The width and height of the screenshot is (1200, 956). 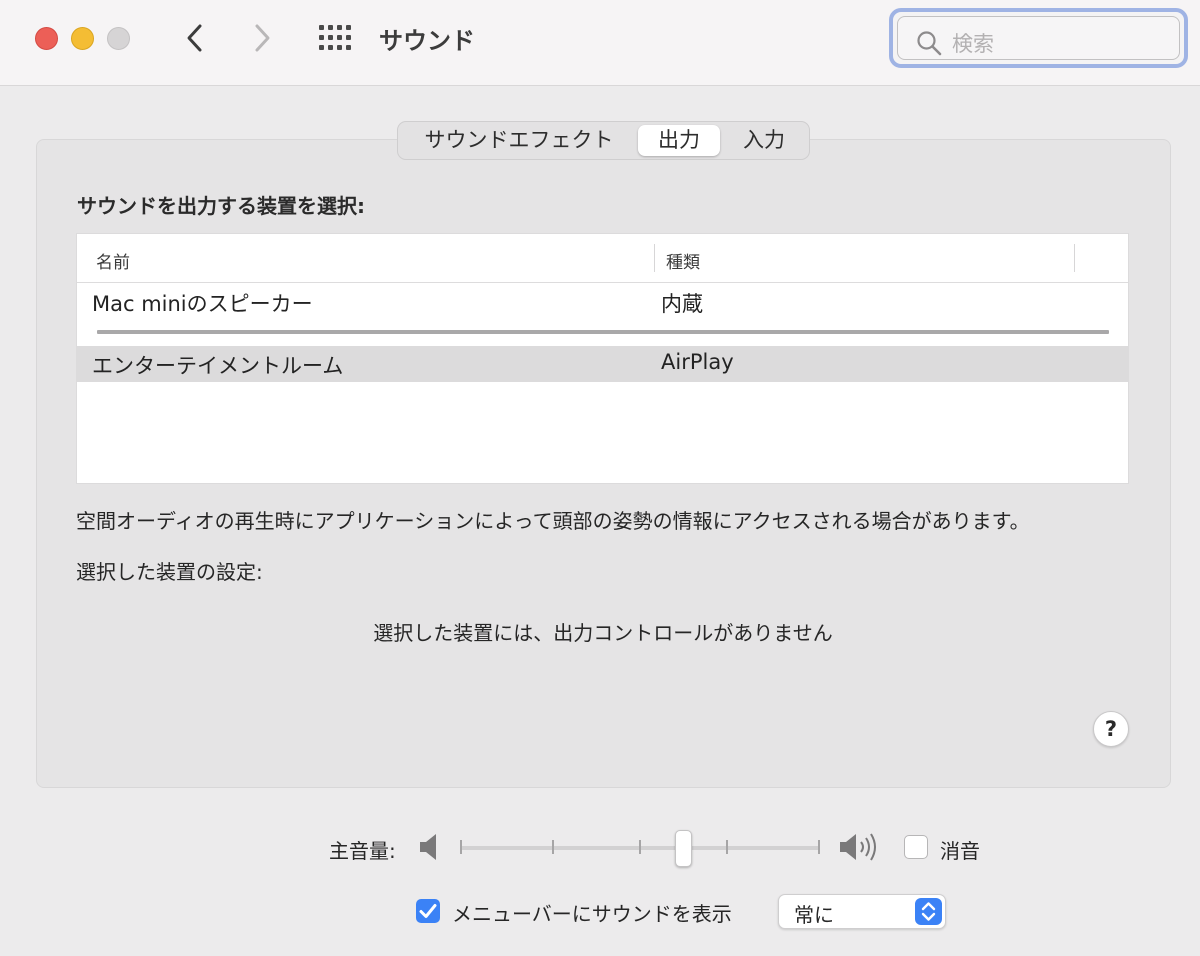 I want to click on show-in-menubar-label: メニューバーにサウンドを表示, so click(x=592, y=914).